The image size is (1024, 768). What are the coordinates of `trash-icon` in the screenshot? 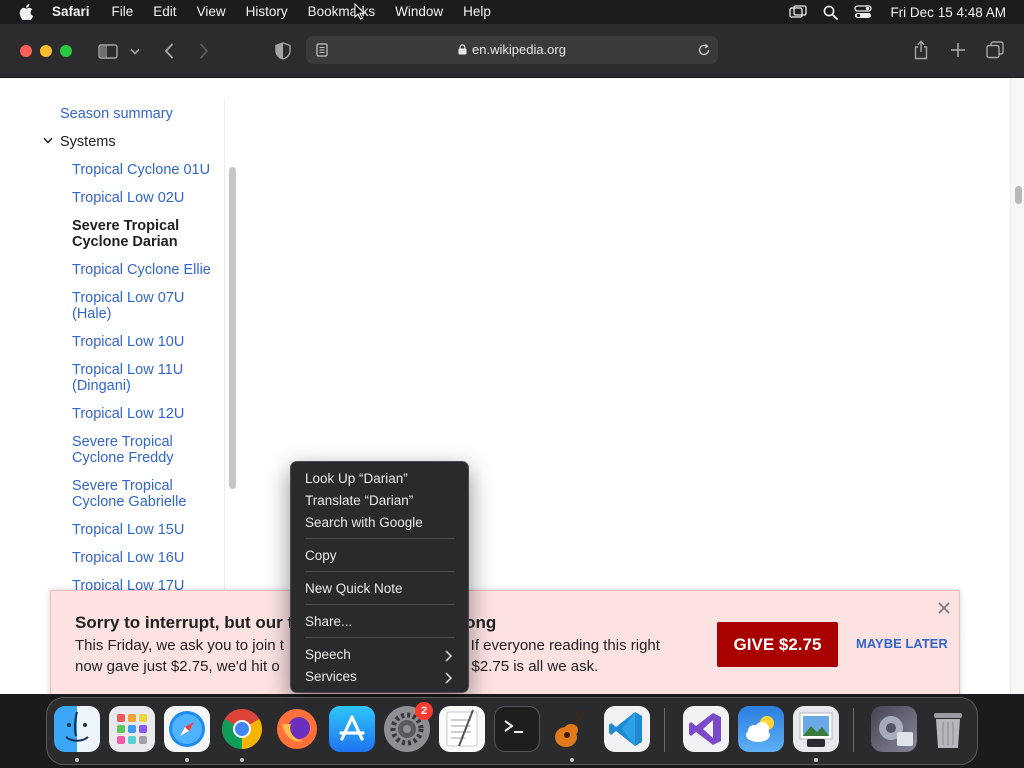 It's located at (948, 729).